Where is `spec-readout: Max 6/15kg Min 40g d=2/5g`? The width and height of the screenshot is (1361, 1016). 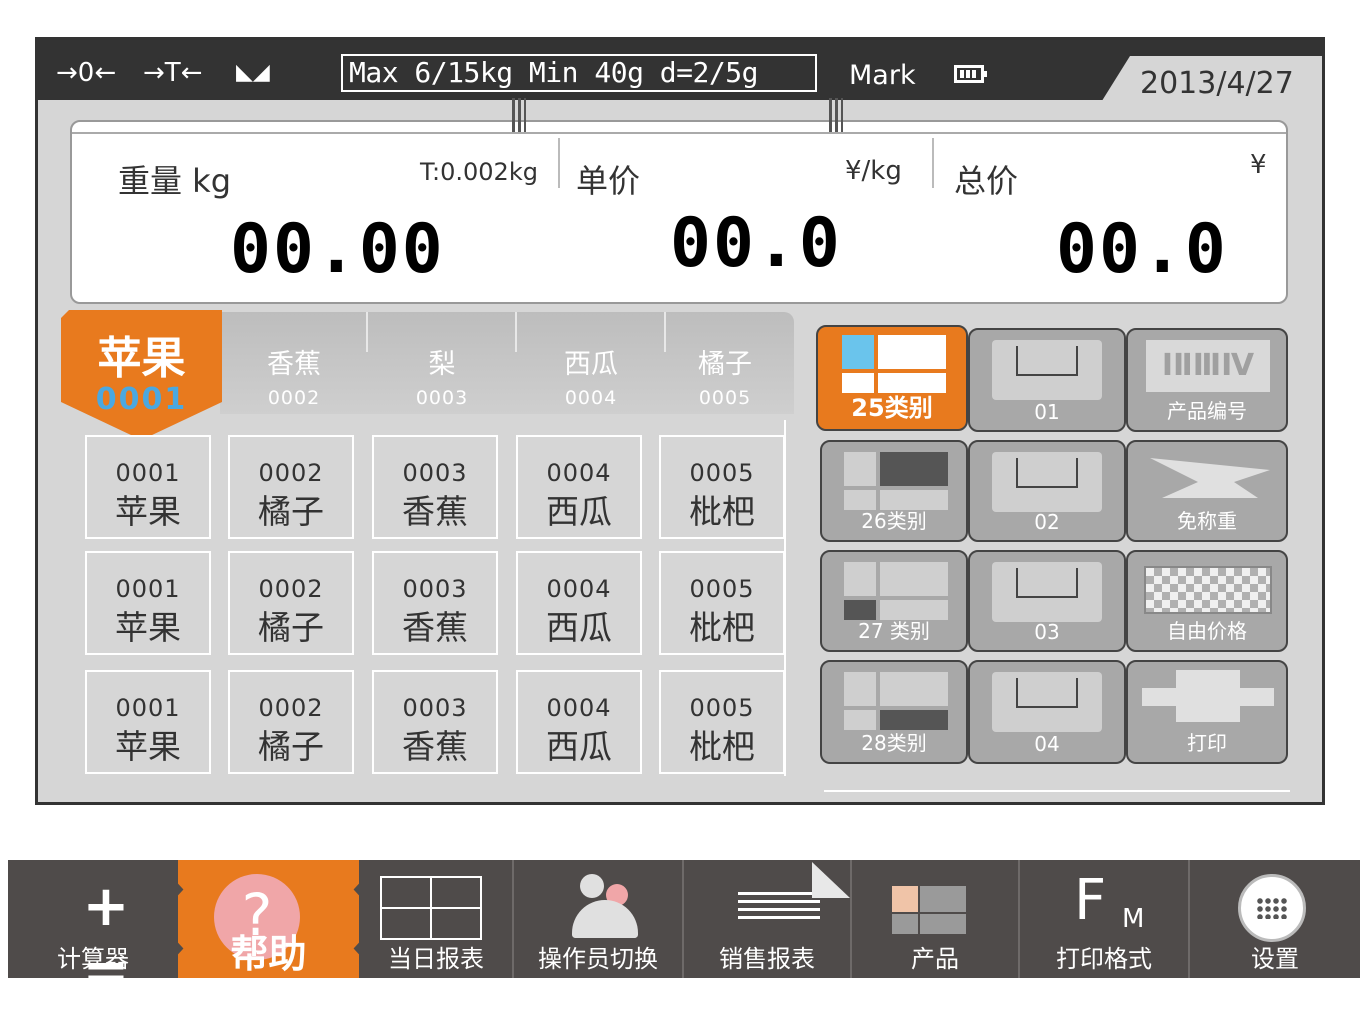
spec-readout: Max 6/15kg Min 40g d=2/5g is located at coordinates (579, 73).